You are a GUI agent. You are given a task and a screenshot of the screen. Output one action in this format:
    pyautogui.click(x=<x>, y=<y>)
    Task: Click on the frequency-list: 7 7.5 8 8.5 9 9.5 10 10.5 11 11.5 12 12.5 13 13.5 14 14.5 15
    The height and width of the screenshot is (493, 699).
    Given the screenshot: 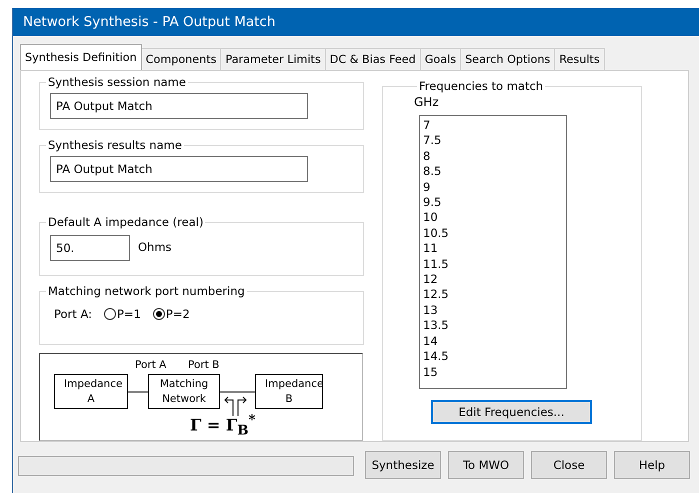 What is the action you would take?
    pyautogui.click(x=493, y=252)
    